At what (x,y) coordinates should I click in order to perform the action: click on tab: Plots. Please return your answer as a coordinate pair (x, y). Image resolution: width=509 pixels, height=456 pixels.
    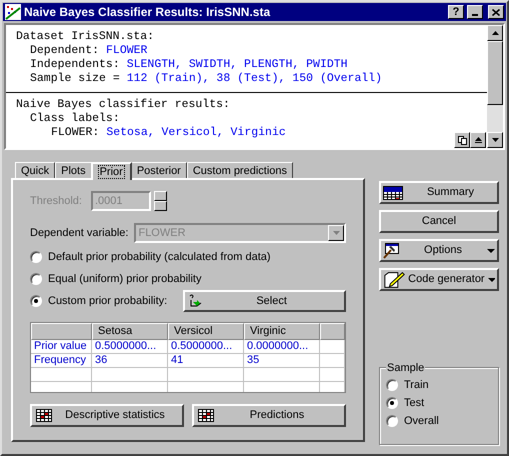
    Looking at the image, I should click on (73, 170).